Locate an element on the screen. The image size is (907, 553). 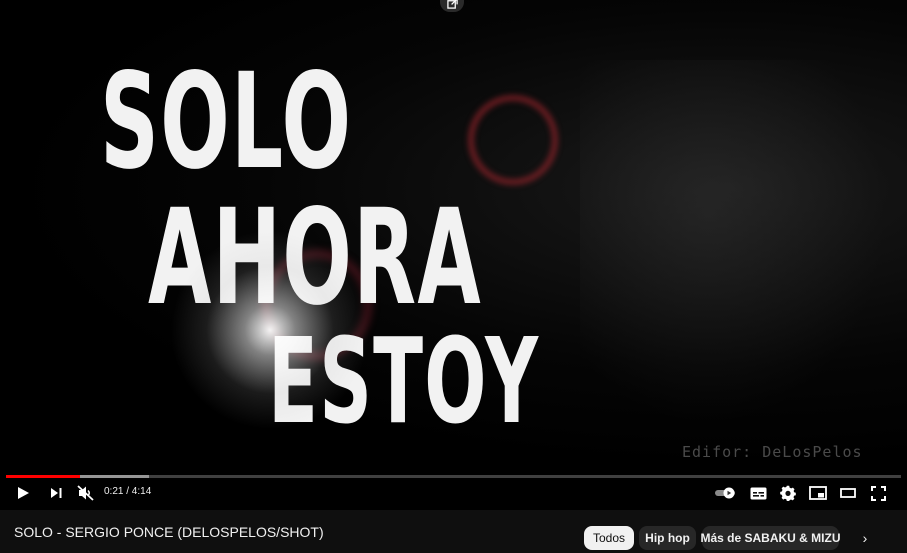
video-title: SOLO - SERGIO PONCE (DELOSPELOS/SHOT) is located at coordinates (169, 532).